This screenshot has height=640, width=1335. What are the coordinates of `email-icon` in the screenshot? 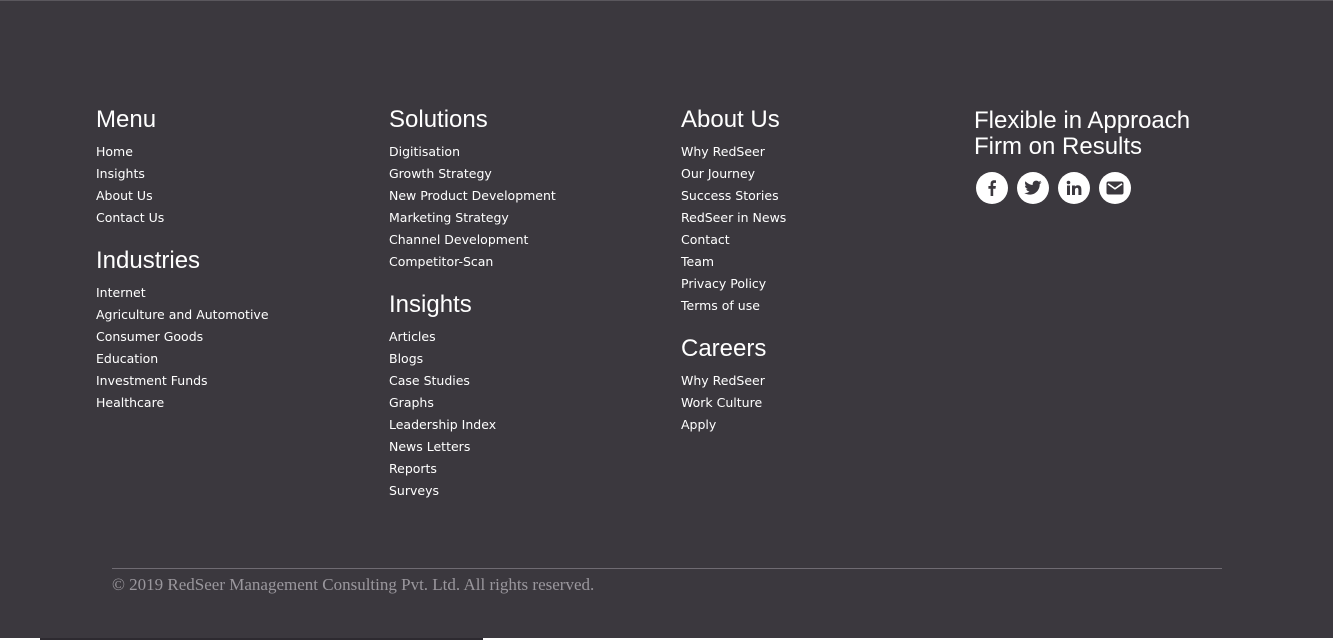 It's located at (1115, 188).